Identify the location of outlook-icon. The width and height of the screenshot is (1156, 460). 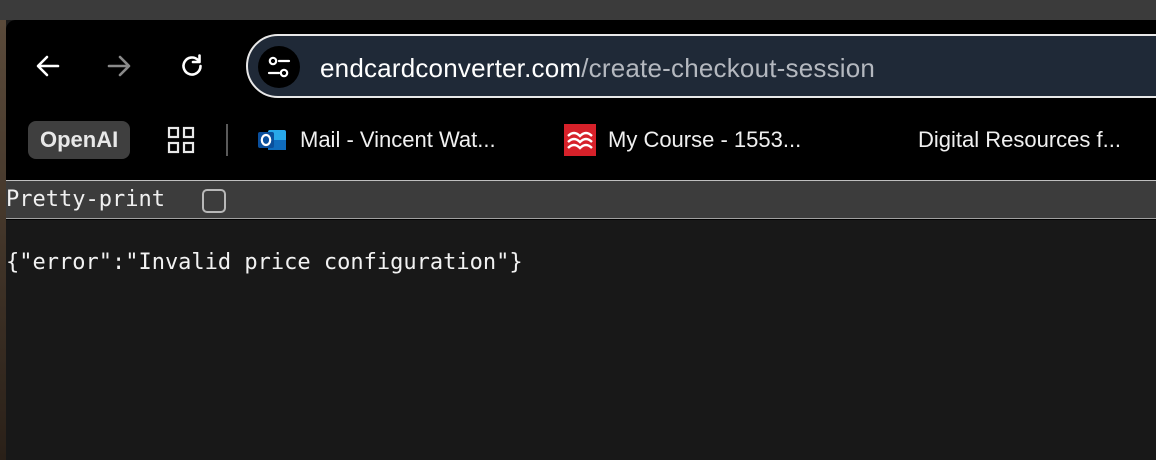
(272, 140).